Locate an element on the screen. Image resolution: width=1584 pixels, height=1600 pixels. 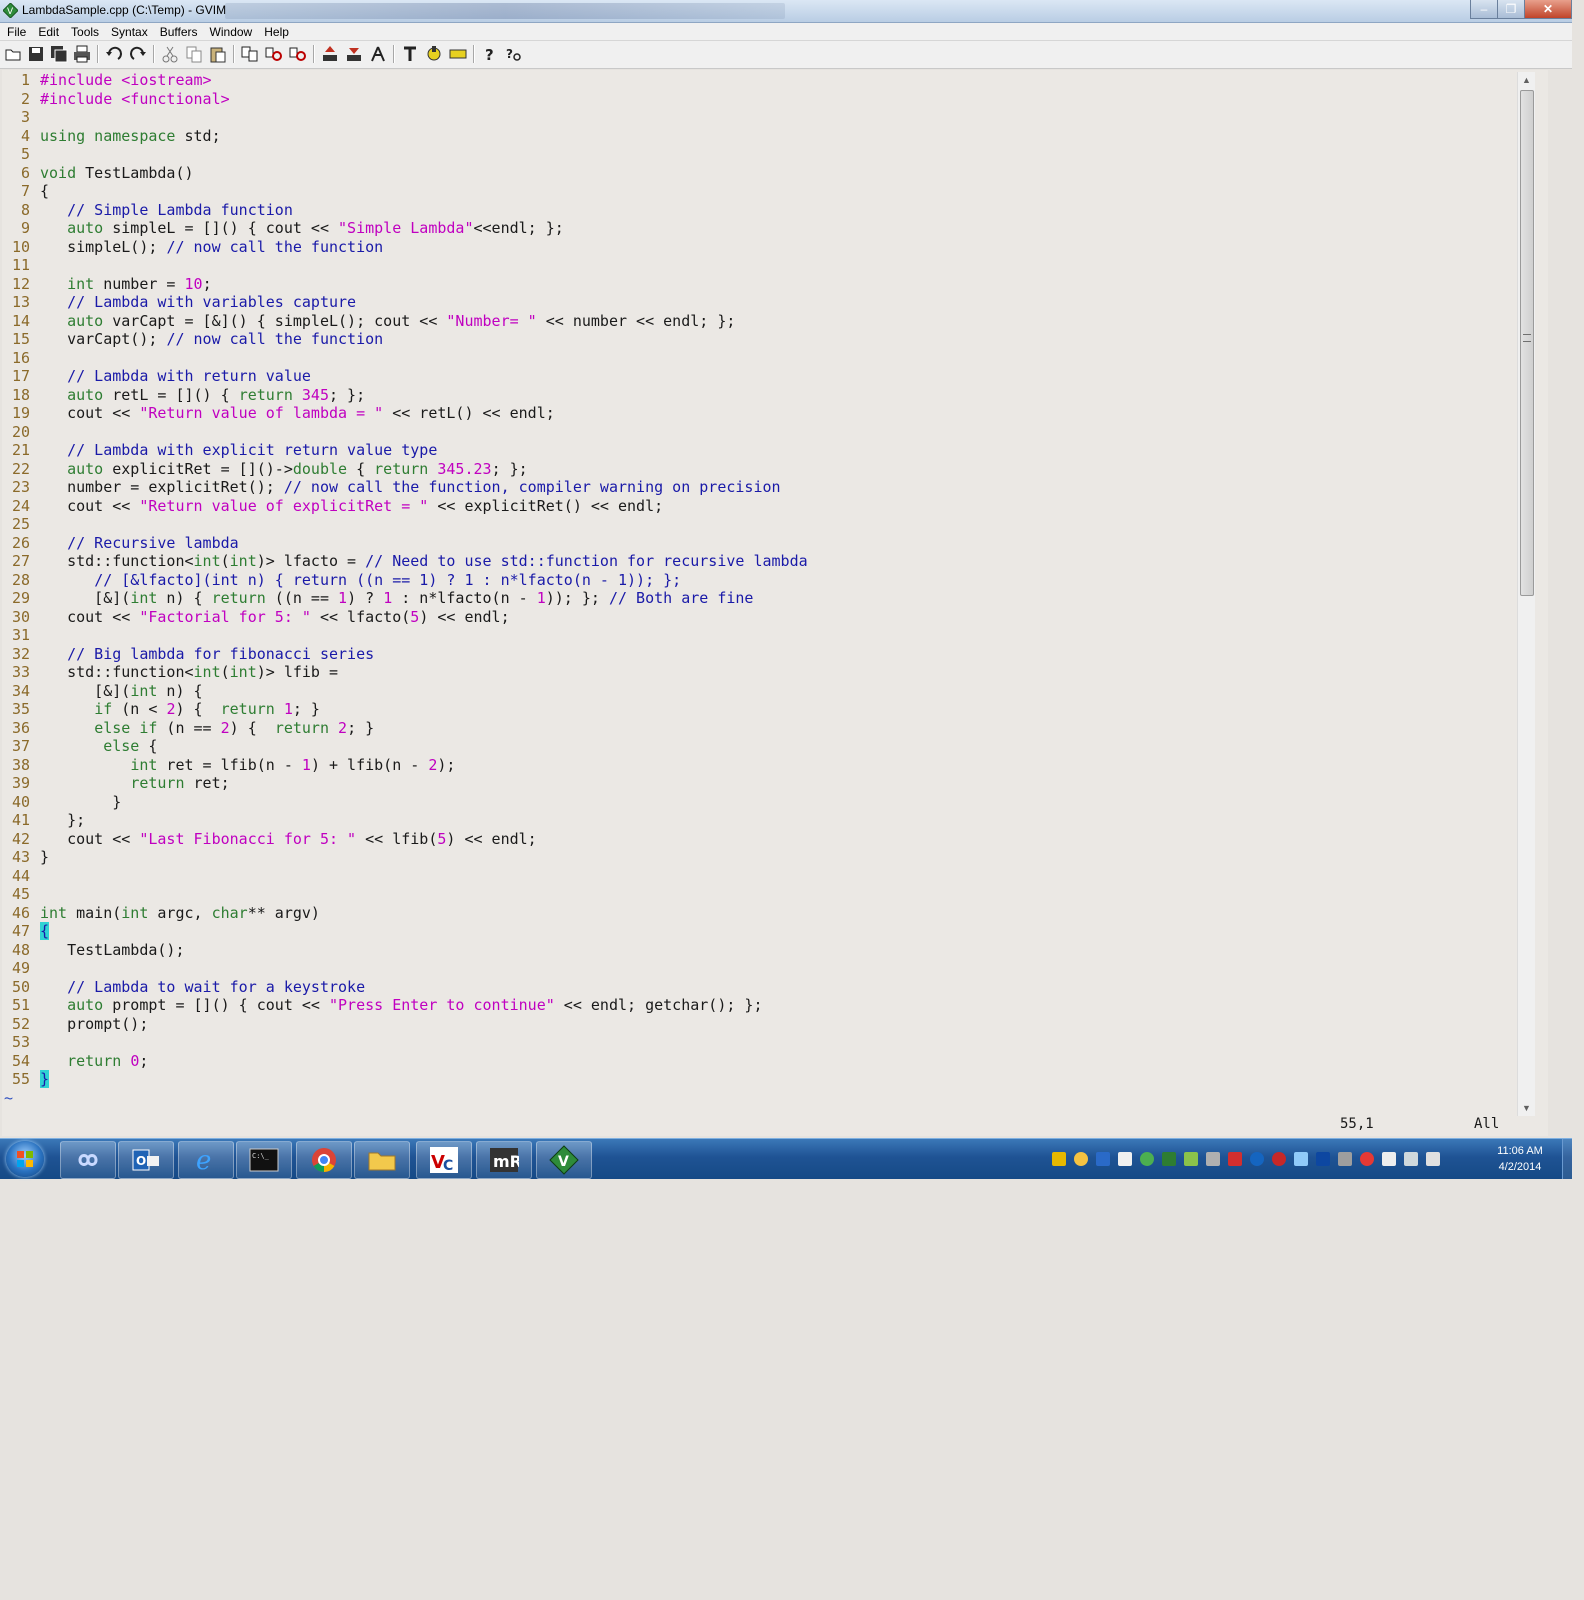
code-line: 11 is located at coordinates (405, 265).